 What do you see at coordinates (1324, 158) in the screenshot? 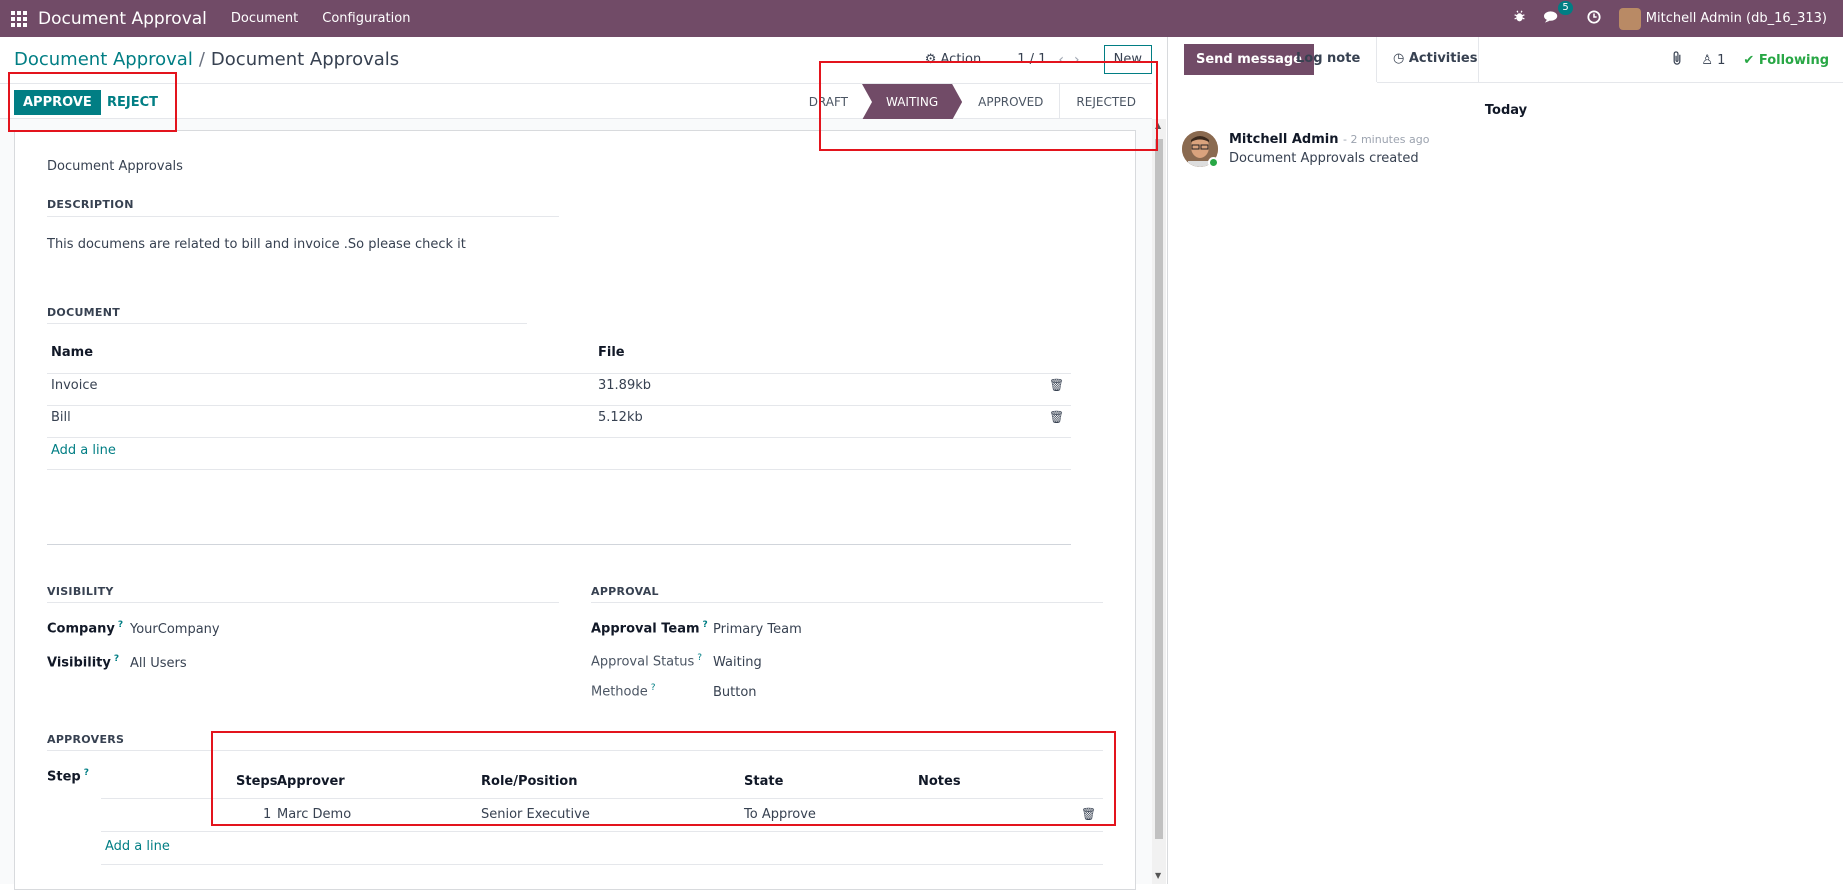
I see `message-body: Document Approvals created` at bounding box center [1324, 158].